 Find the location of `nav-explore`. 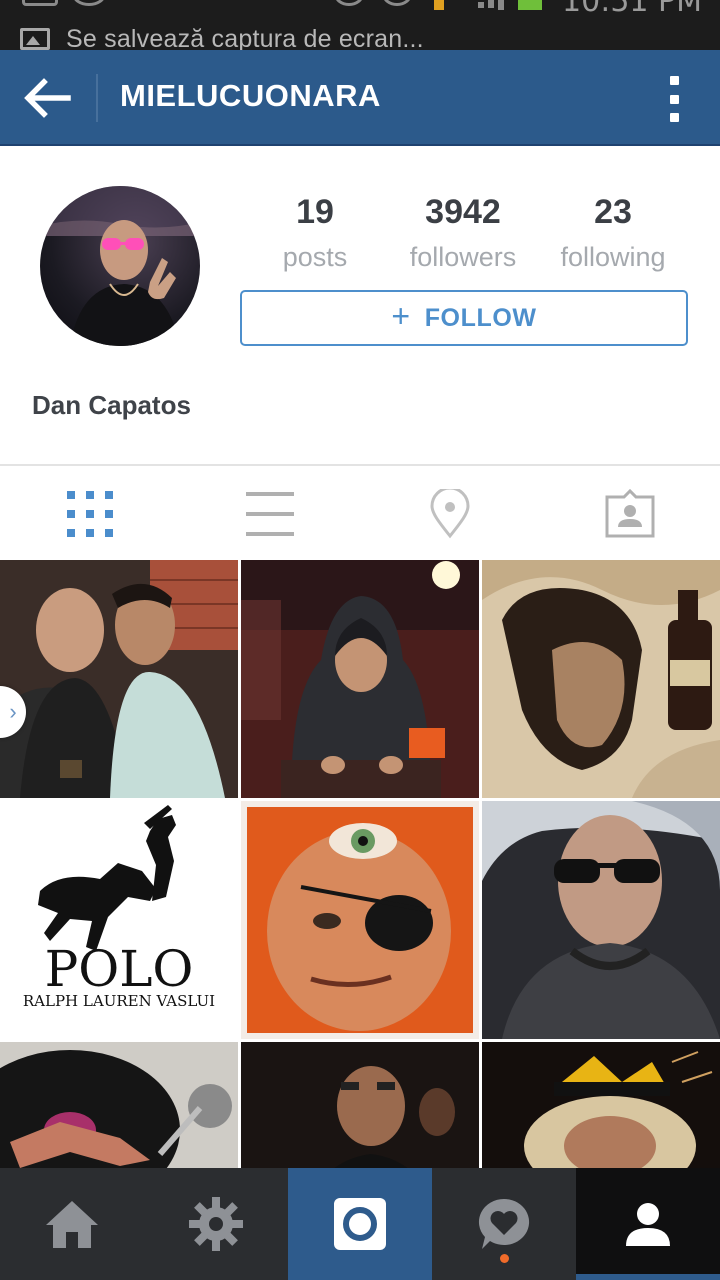

nav-explore is located at coordinates (216, 1224).